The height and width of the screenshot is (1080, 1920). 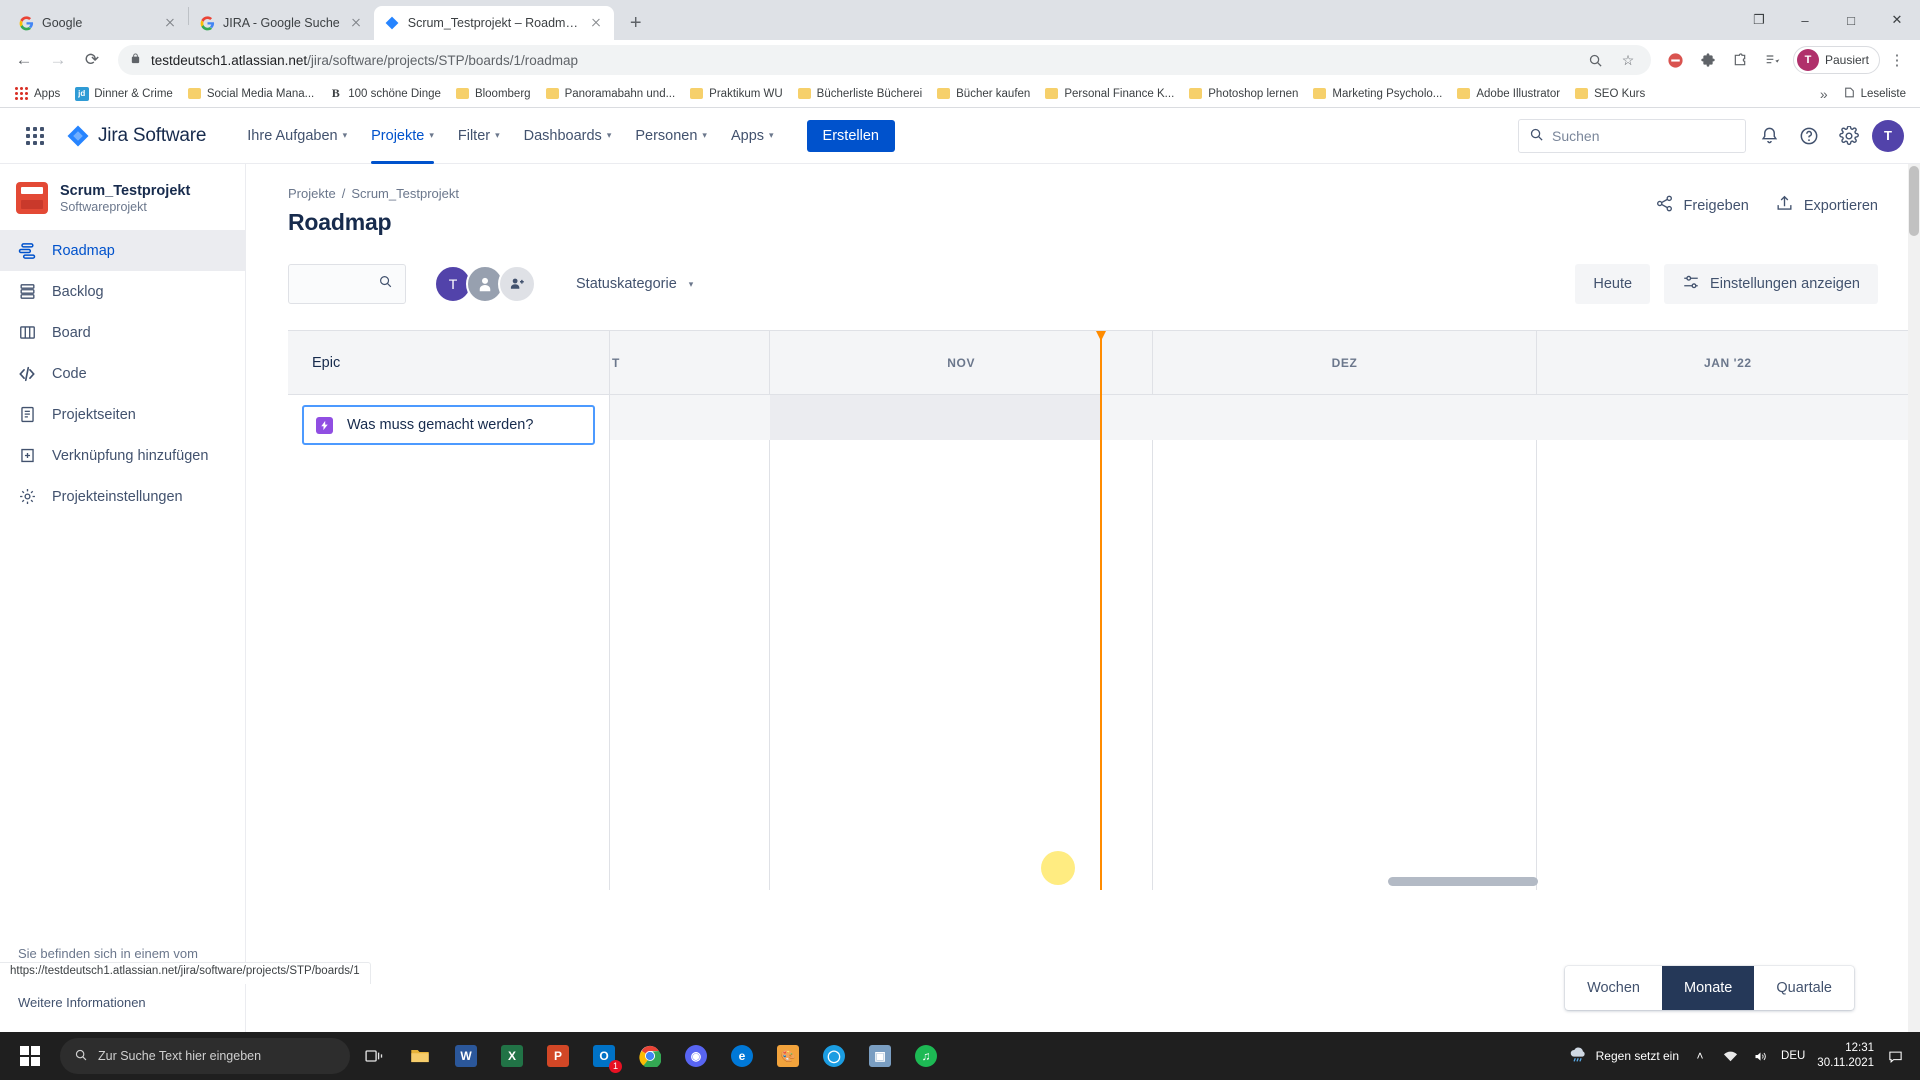 What do you see at coordinates (859, 93) in the screenshot?
I see `bookmark-buecherliste: Bücherliste Bücherei` at bounding box center [859, 93].